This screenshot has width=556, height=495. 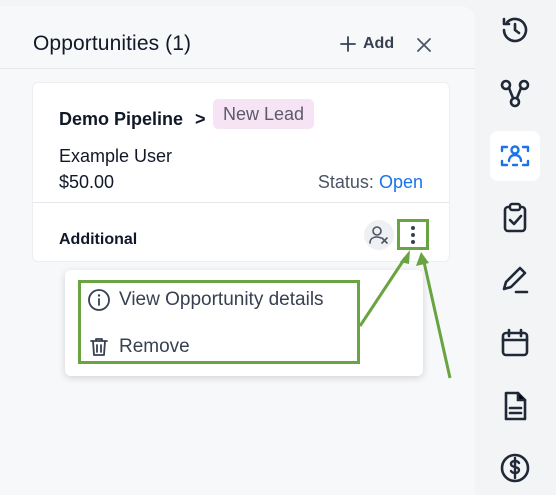 I want to click on status: Status: Open, so click(x=370, y=182).